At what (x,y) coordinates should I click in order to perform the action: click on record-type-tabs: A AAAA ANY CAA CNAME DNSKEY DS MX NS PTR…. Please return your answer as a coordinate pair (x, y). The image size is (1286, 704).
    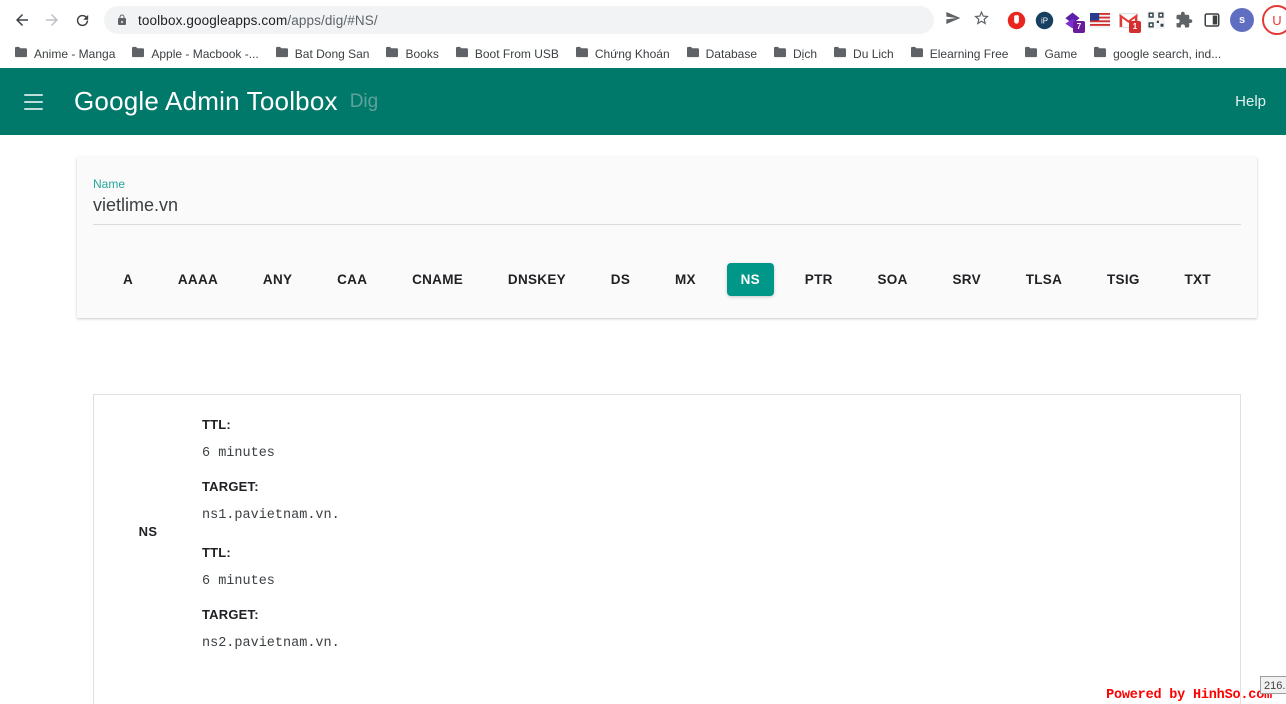
    Looking at the image, I should click on (667, 279).